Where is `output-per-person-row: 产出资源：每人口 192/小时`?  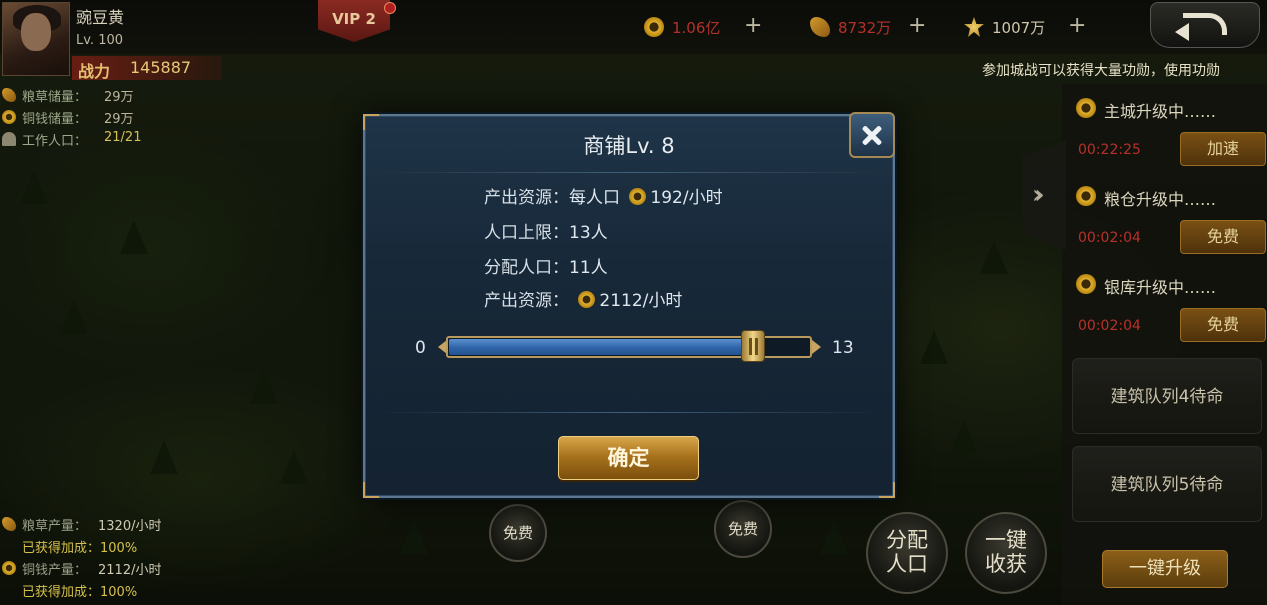
output-per-person-row: 产出资源：每人口 192/小时 is located at coordinates (603, 198).